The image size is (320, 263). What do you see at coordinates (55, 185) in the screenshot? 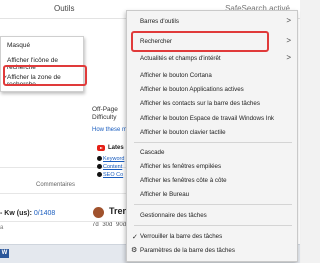
I see `comments-label: Commentaires` at bounding box center [55, 185].